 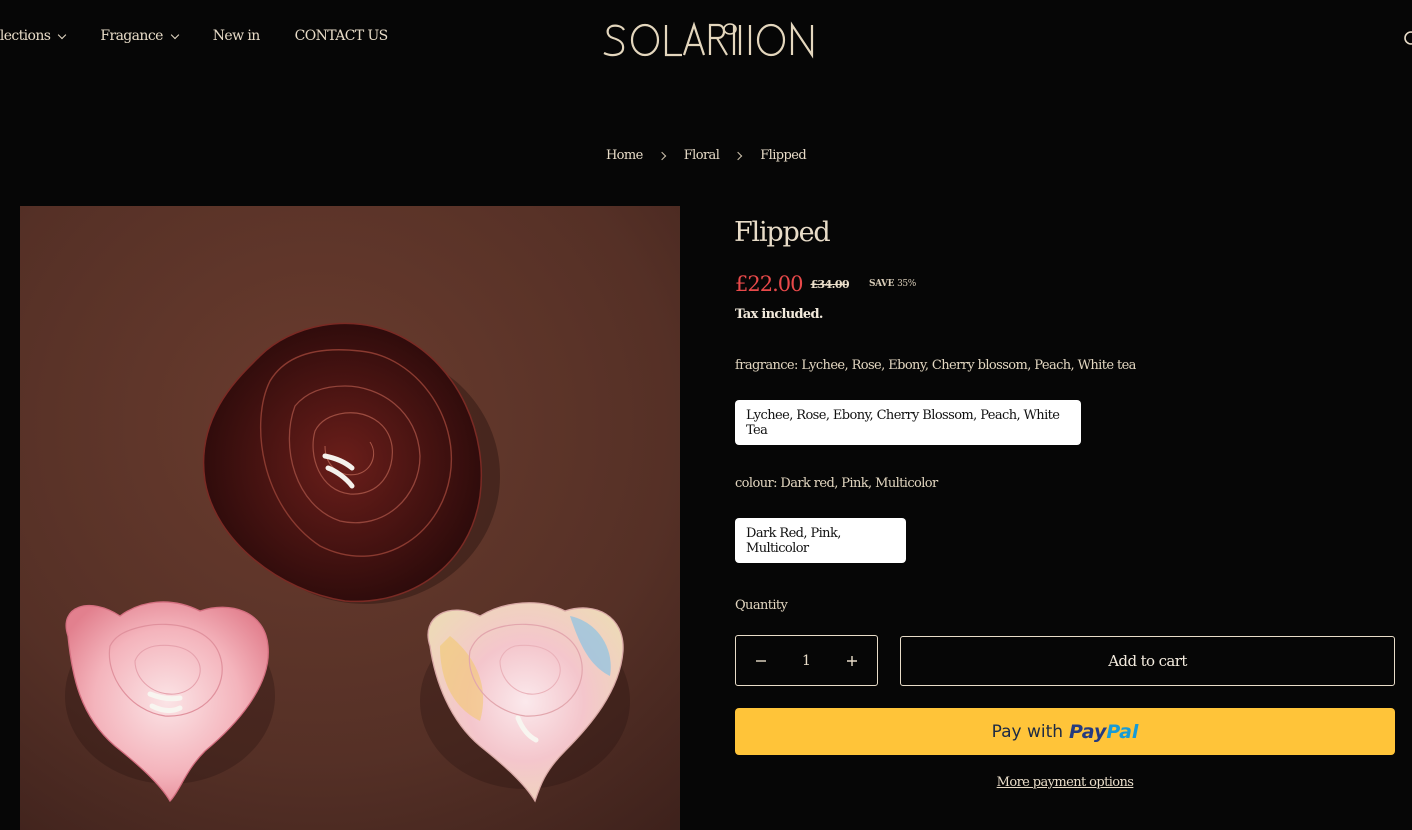 I want to click on minus-icon, so click(x=761, y=660).